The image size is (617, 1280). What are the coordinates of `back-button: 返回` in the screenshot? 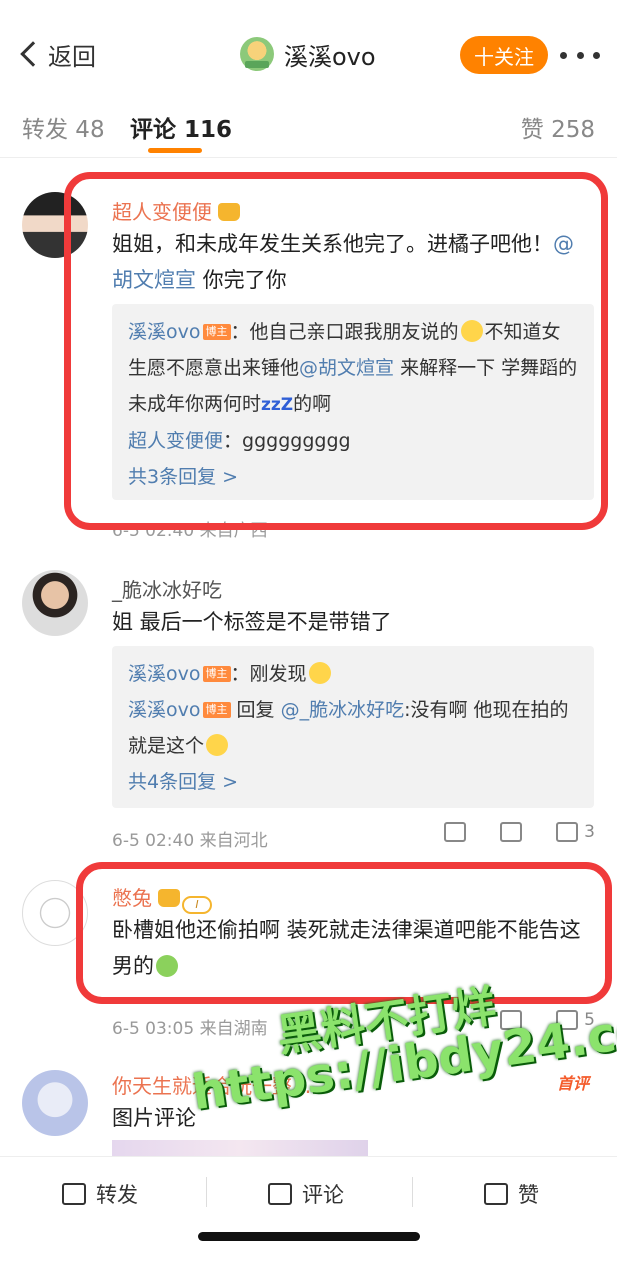 It's located at (57, 54).